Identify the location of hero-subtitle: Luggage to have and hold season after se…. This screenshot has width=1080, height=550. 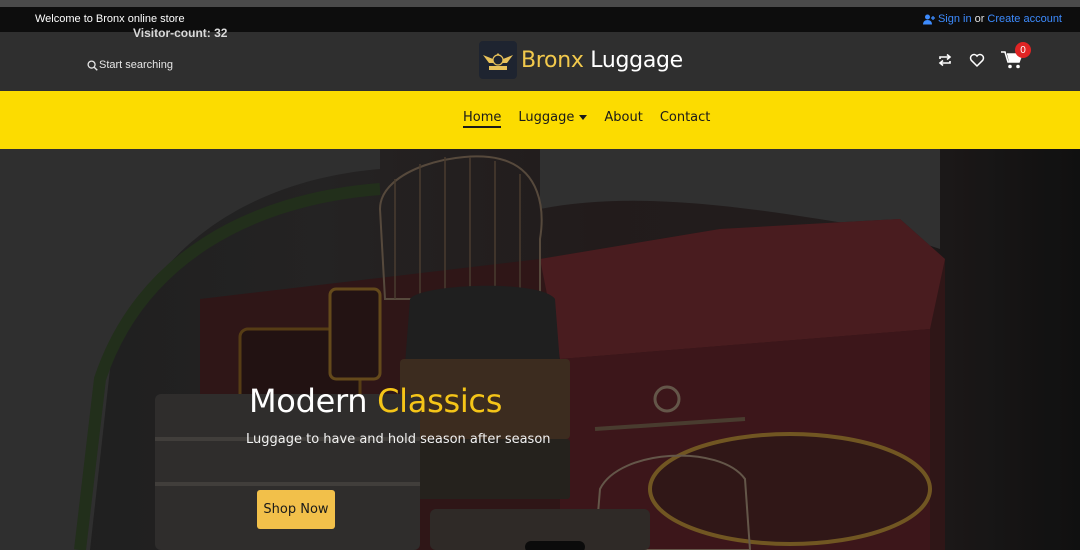
(398, 439).